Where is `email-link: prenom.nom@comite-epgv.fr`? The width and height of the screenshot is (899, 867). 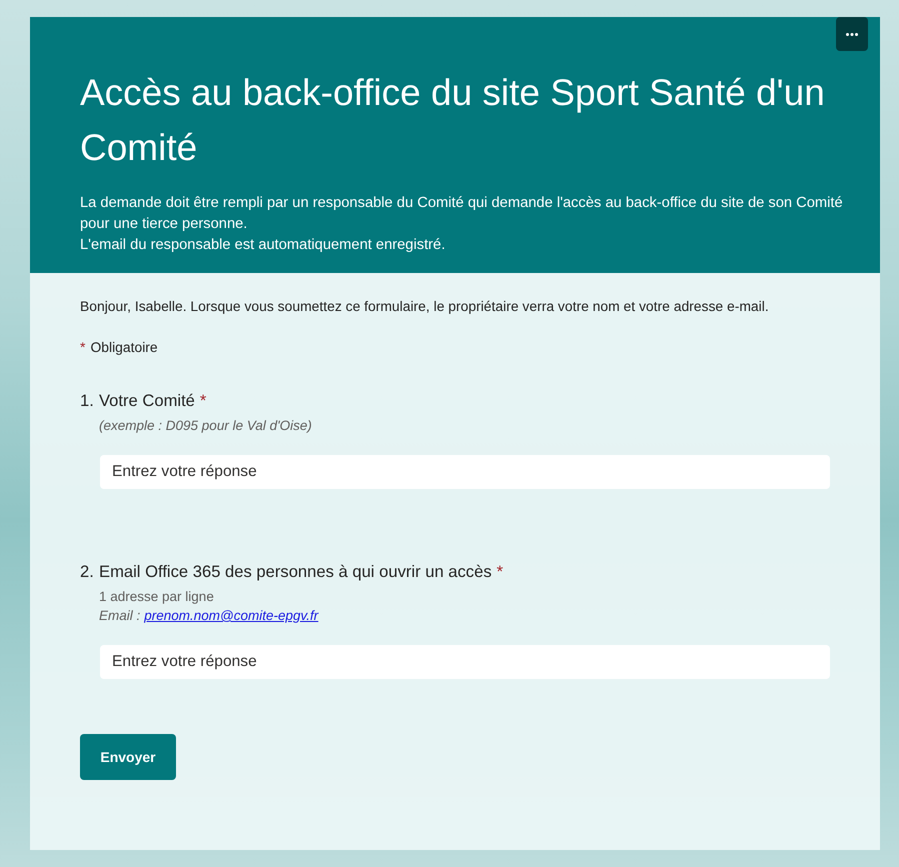
email-link: prenom.nom@comite-epgv.fr is located at coordinates (231, 615).